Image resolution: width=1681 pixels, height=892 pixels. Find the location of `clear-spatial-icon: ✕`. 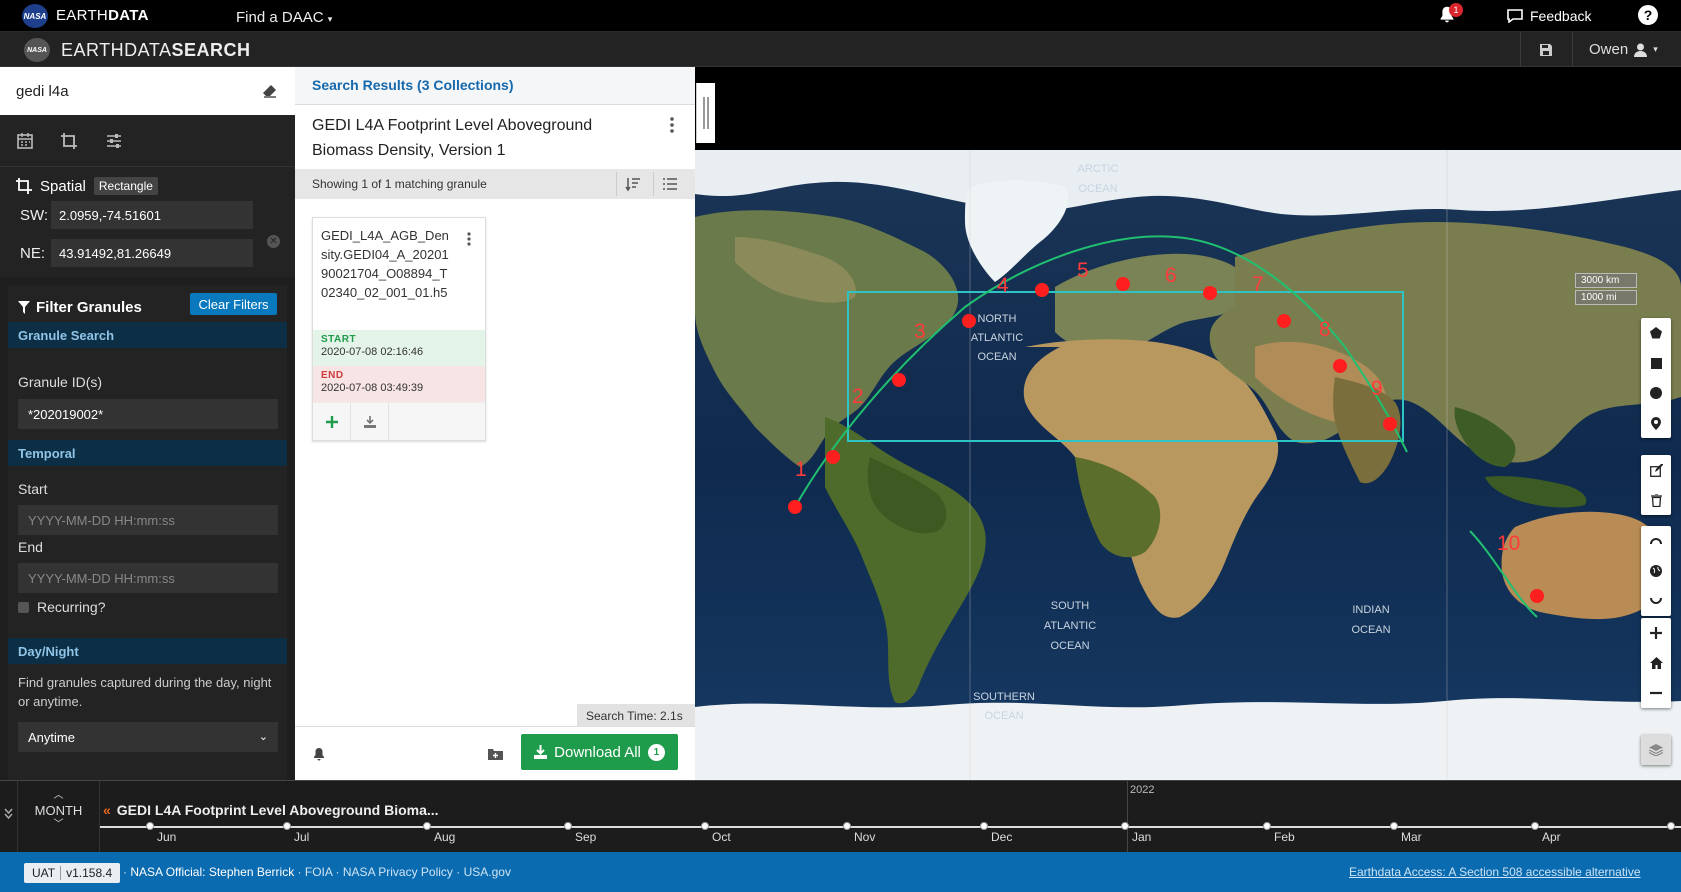

clear-spatial-icon: ✕ is located at coordinates (273, 241).